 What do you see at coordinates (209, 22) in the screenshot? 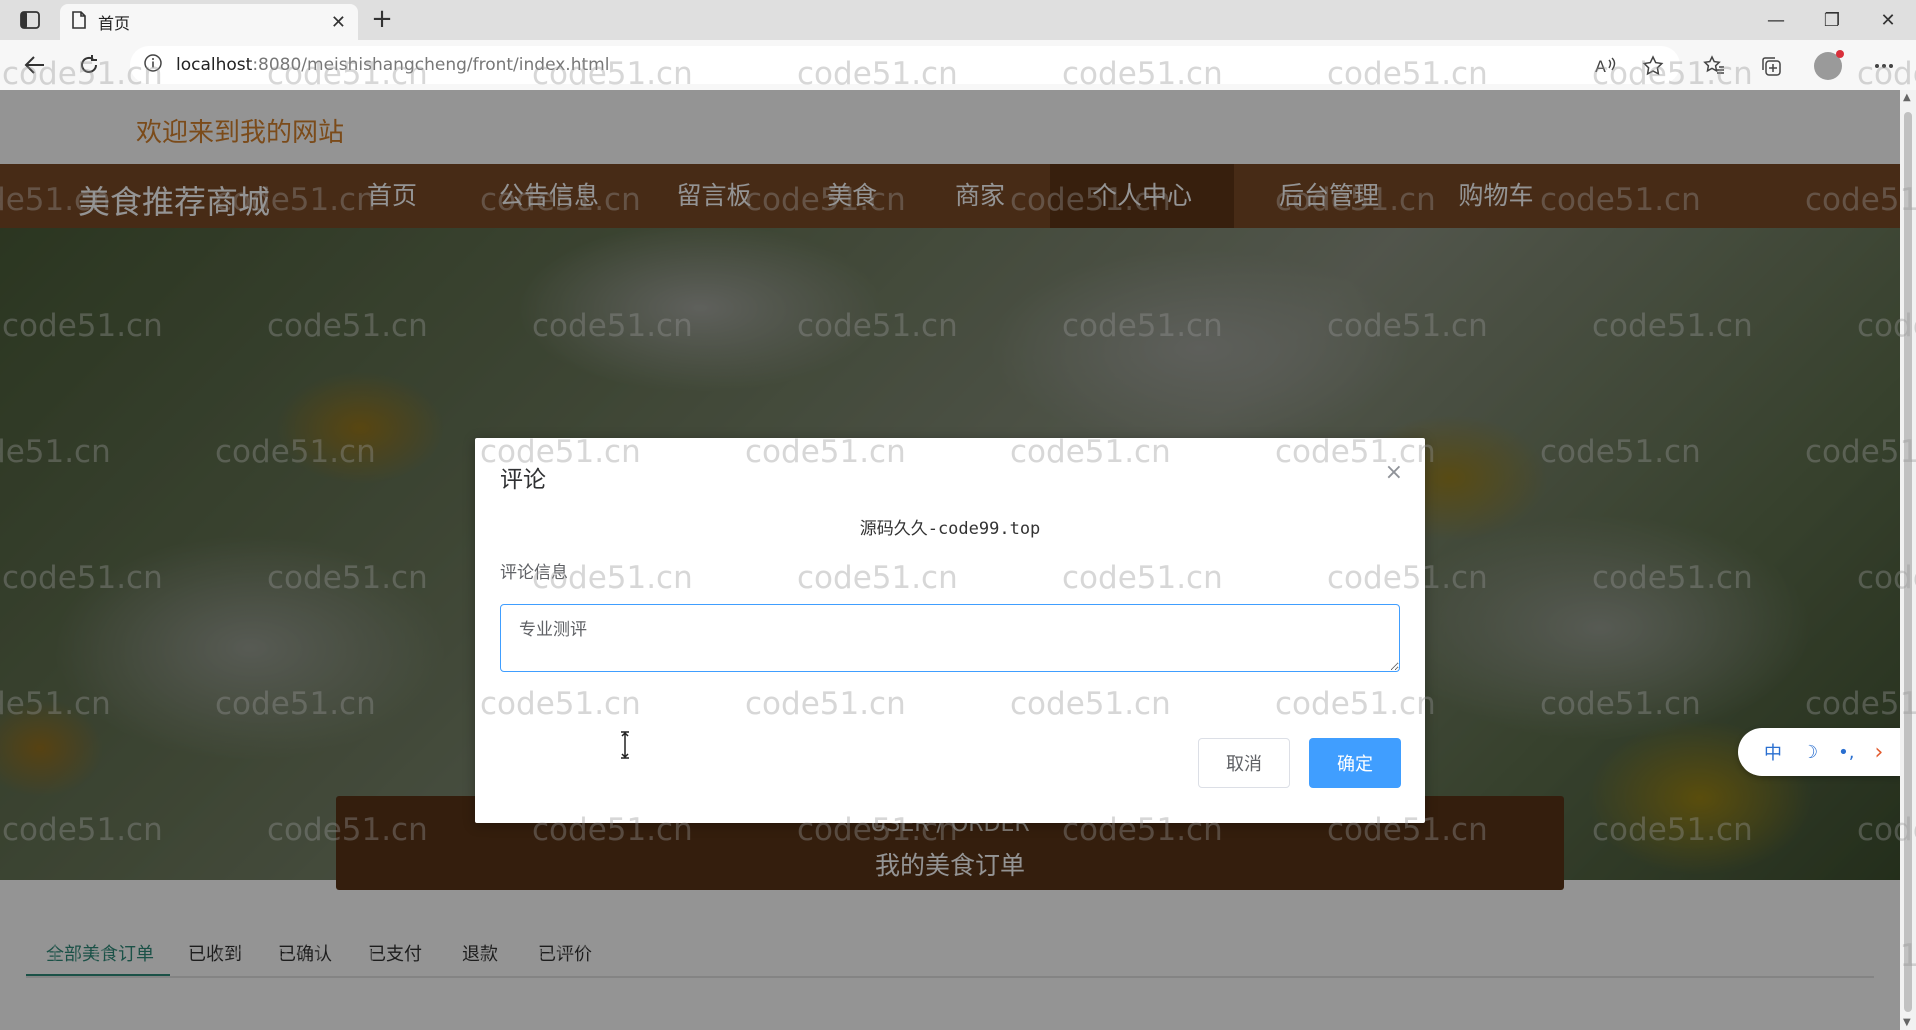
I see `browser-tab: 首页 ✕` at bounding box center [209, 22].